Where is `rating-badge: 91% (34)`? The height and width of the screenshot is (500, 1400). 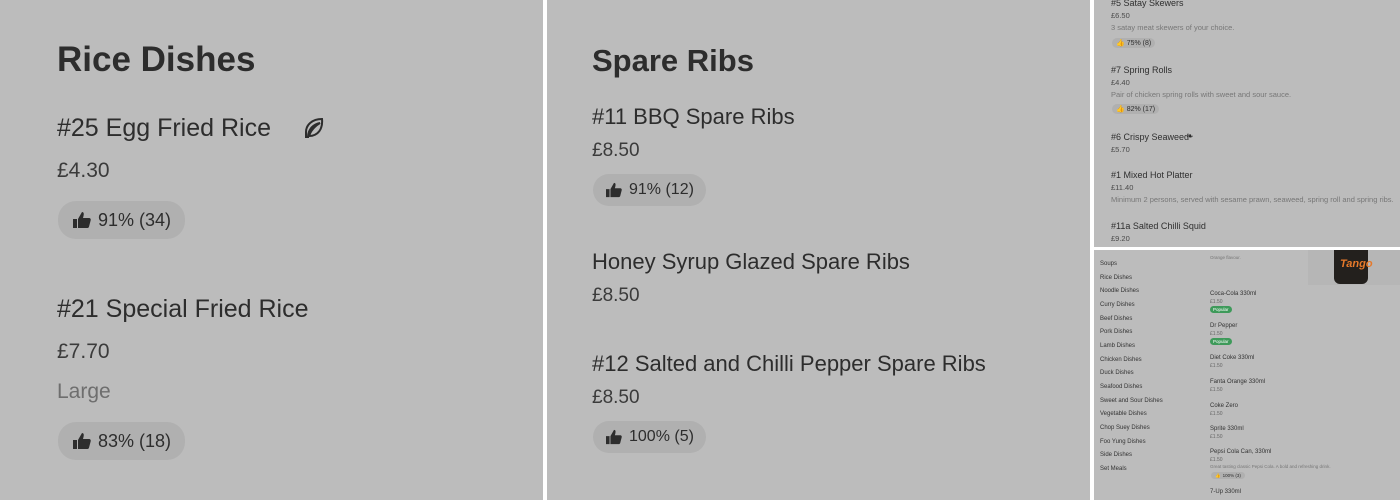
rating-badge: 91% (34) is located at coordinates (122, 220).